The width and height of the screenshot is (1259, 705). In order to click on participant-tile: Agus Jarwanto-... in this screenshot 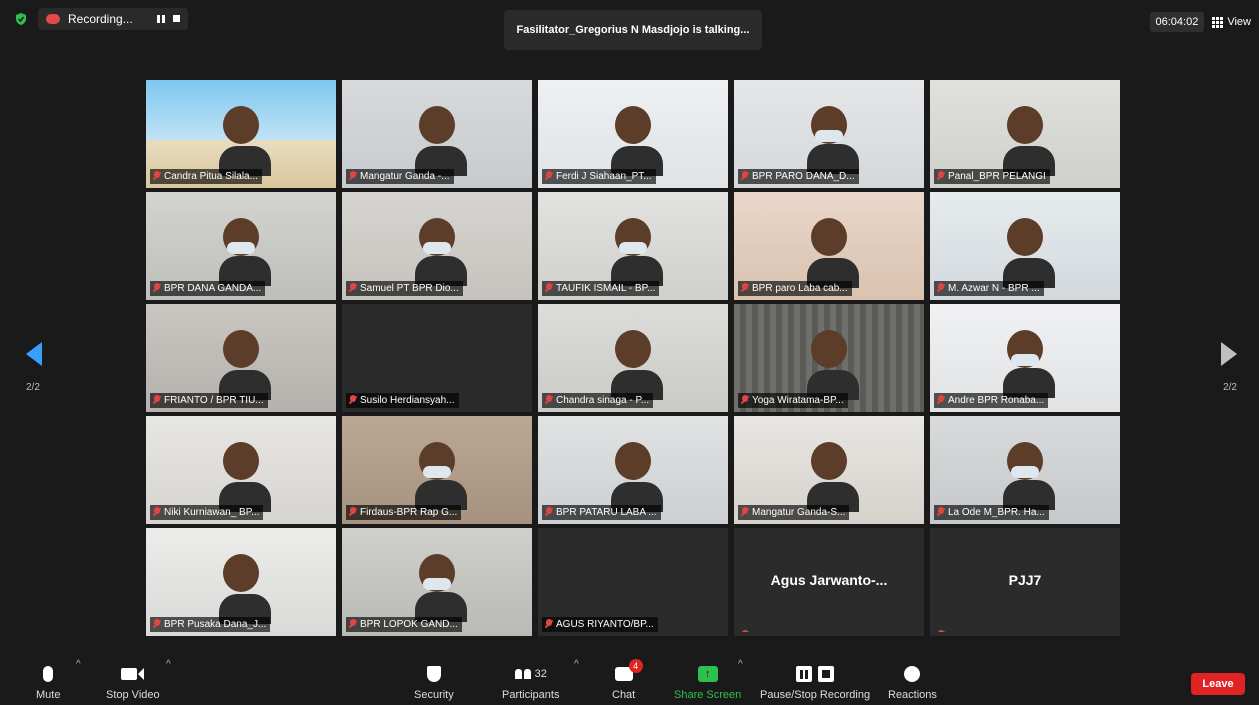, I will do `click(829, 582)`.